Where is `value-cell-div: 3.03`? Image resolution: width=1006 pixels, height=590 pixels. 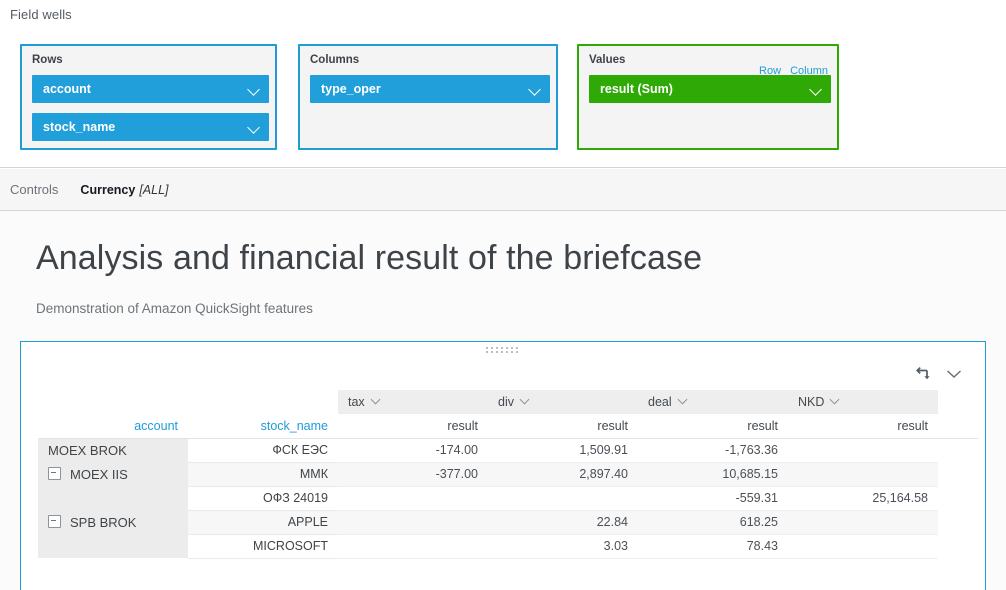 value-cell-div: 3.03 is located at coordinates (563, 546).